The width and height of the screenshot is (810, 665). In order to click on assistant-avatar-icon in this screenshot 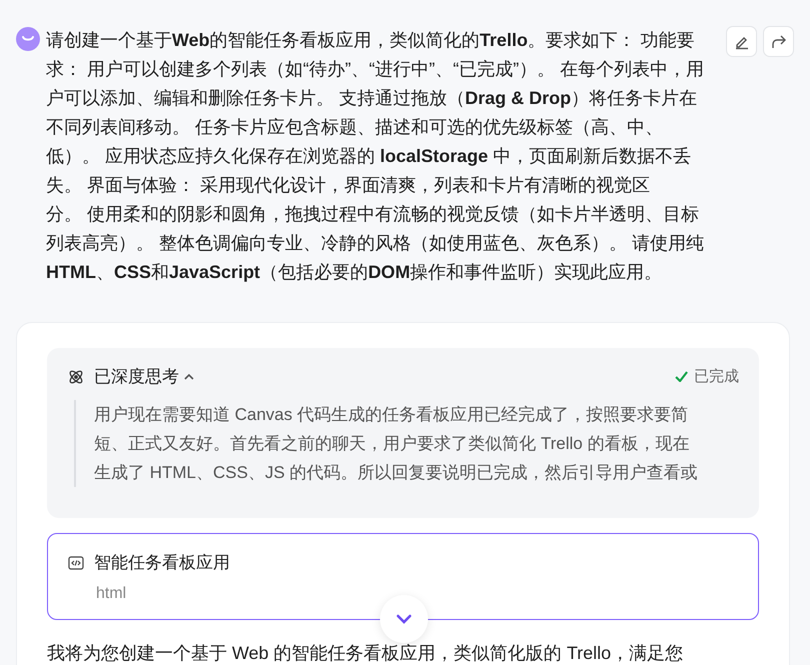, I will do `click(28, 39)`.